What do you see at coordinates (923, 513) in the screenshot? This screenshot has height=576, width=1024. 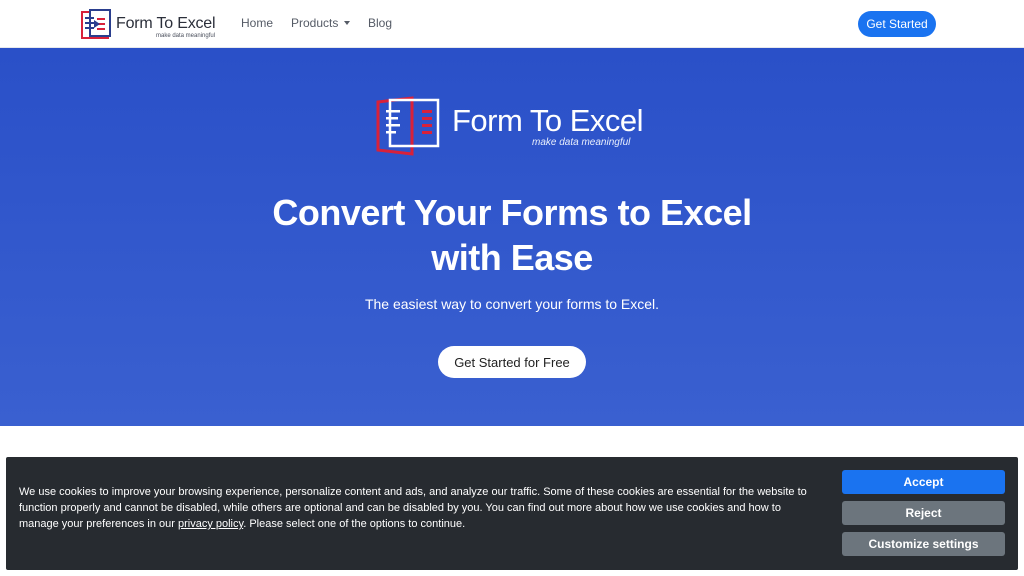 I see `reject-cookies-button: Reject` at bounding box center [923, 513].